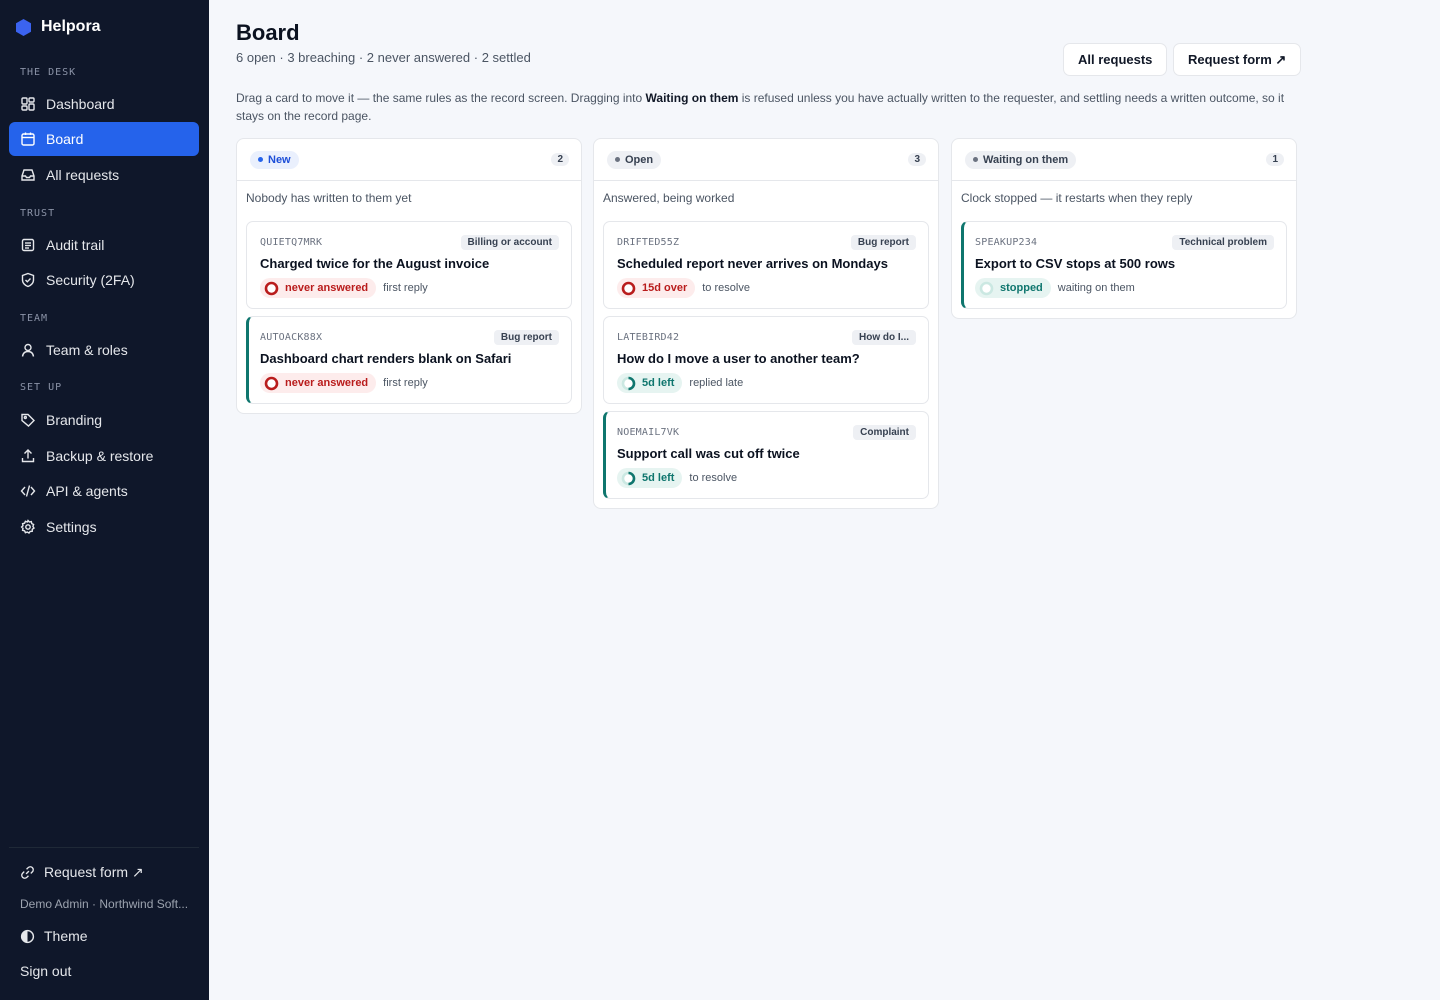  Describe the element at coordinates (1275, 159) in the screenshot. I see `column-count: 1` at that location.